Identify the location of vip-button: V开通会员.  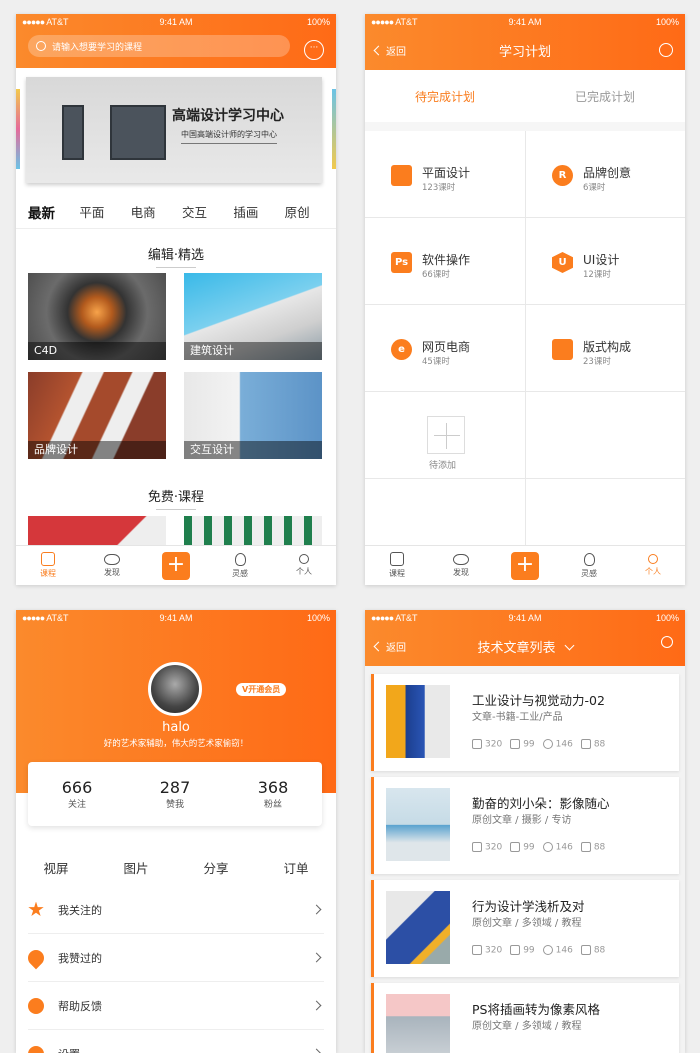
(261, 689).